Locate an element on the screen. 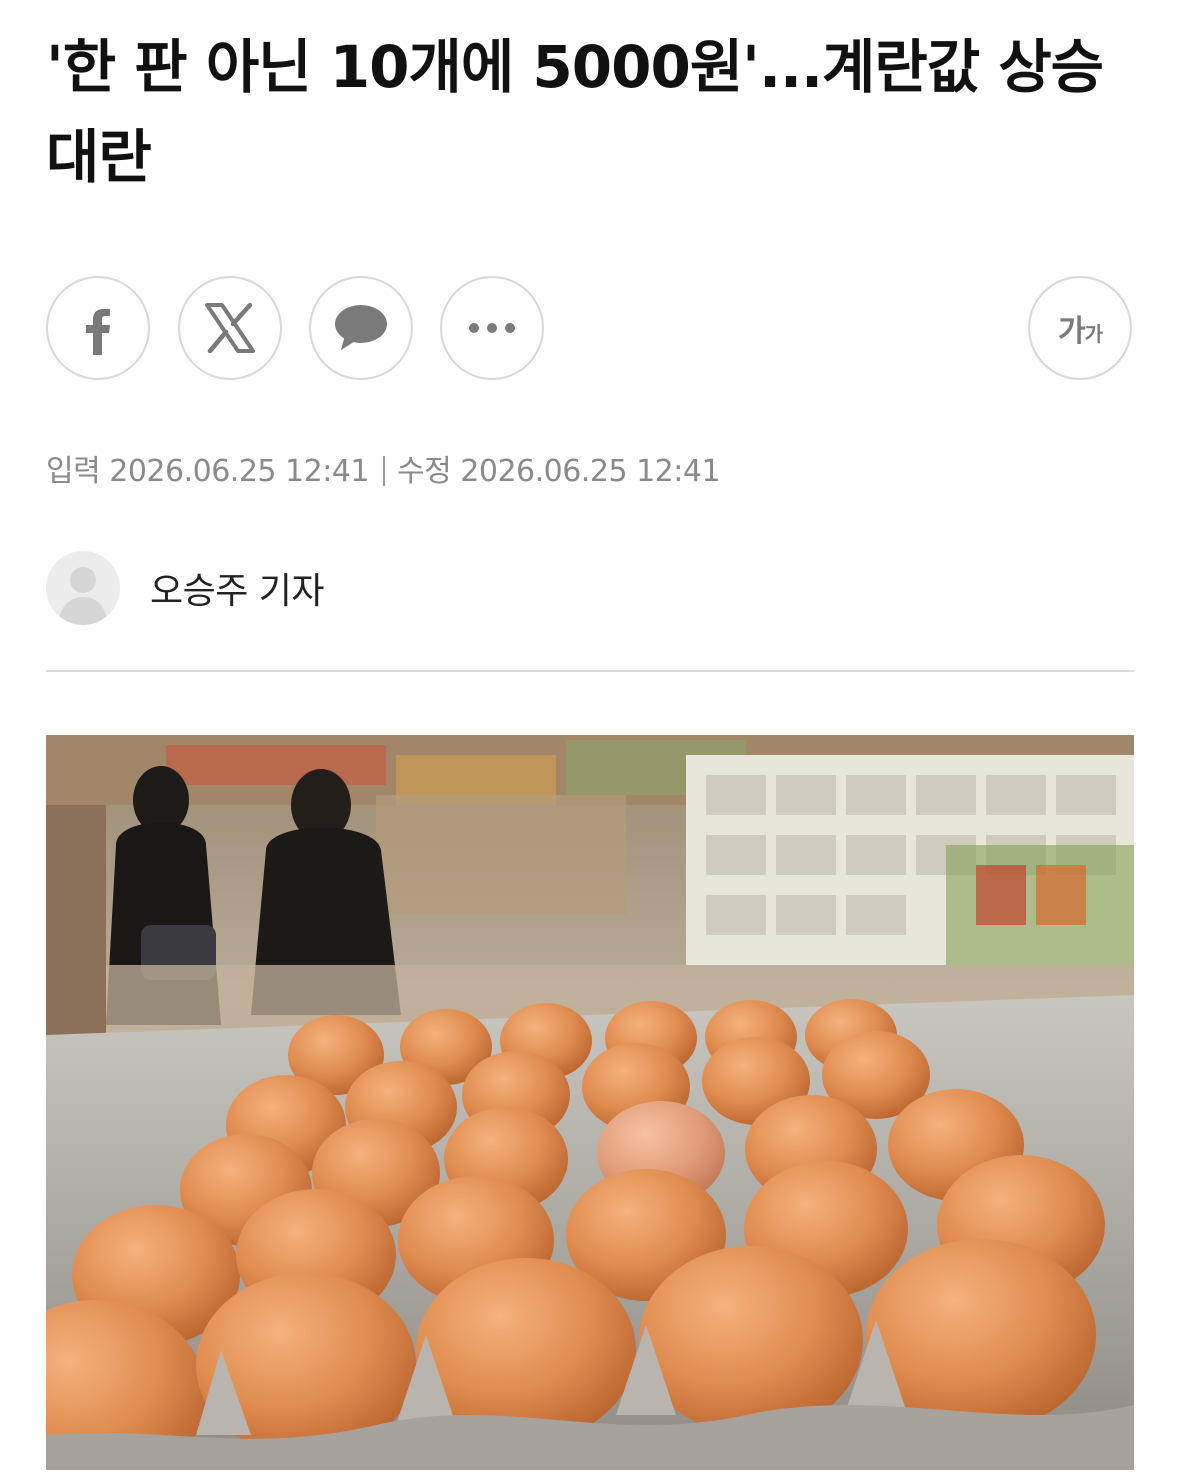  x-share-button is located at coordinates (230, 328).